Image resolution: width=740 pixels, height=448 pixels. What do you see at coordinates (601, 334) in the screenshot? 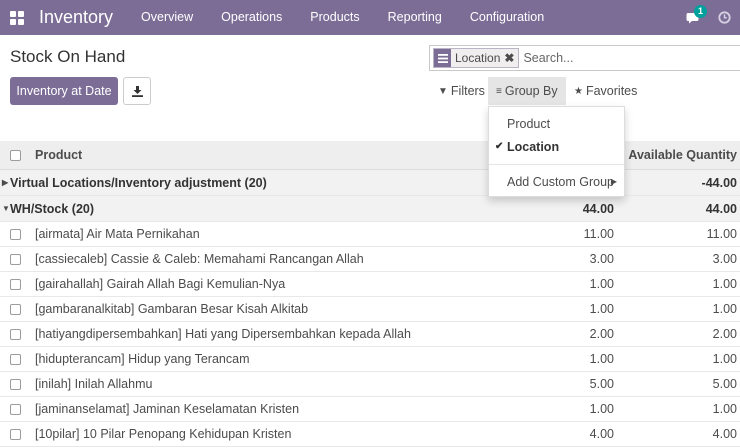
I see `quantity-cell: 2.00` at bounding box center [601, 334].